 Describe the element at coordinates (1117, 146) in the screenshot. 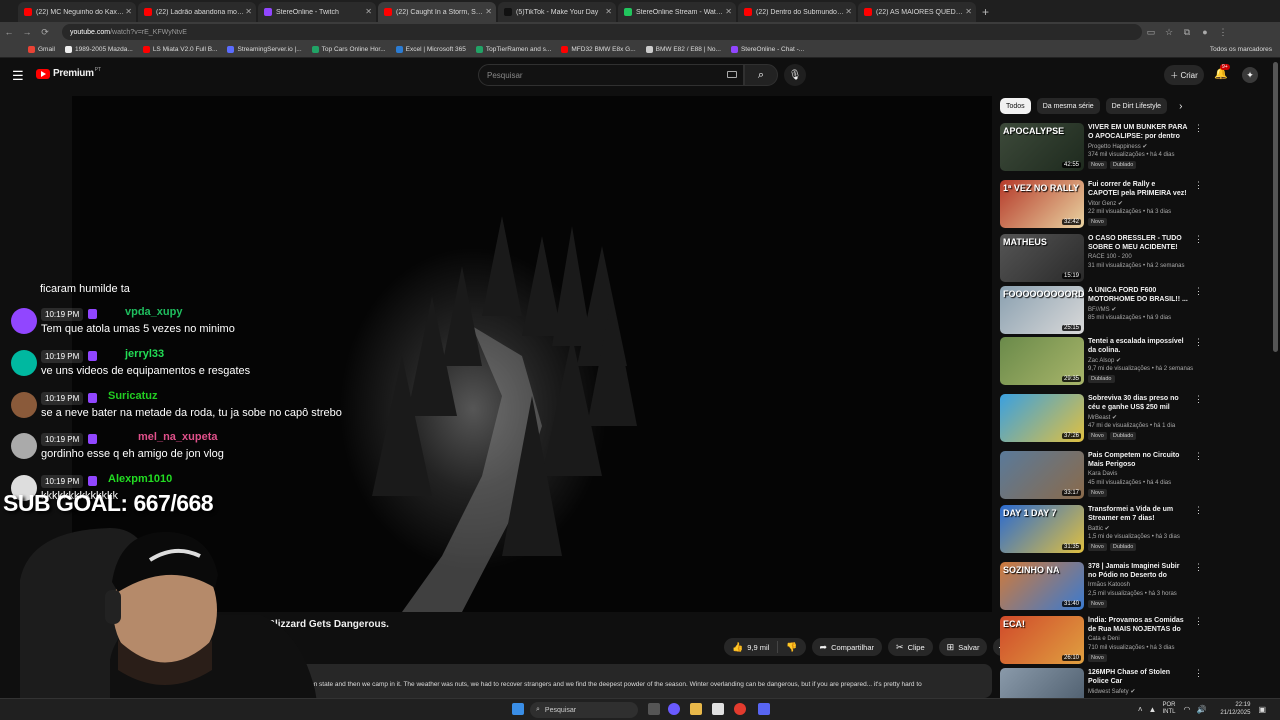

I see `channel-name: Progetto Happiness ✔` at that location.